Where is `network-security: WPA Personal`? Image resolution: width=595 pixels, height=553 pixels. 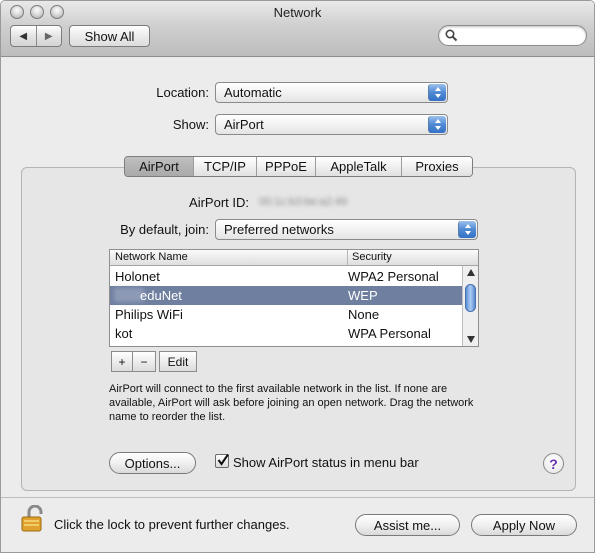 network-security: WPA Personal is located at coordinates (389, 333).